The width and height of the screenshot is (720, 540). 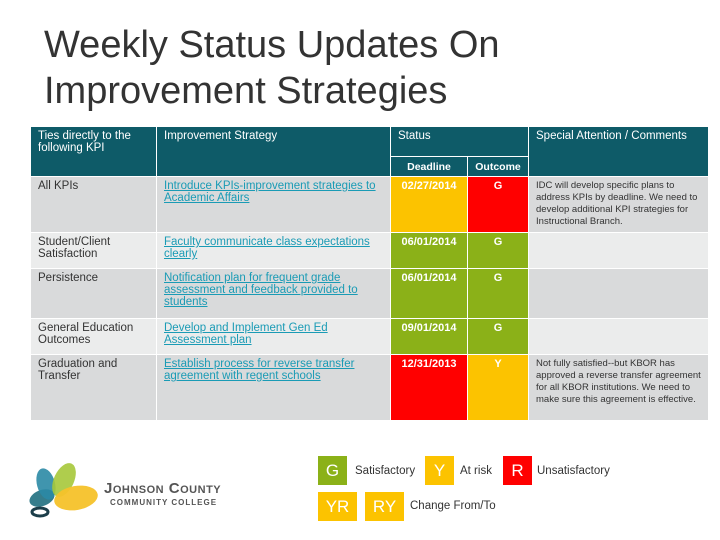 What do you see at coordinates (332, 470) in the screenshot?
I see `legend-green-box: G` at bounding box center [332, 470].